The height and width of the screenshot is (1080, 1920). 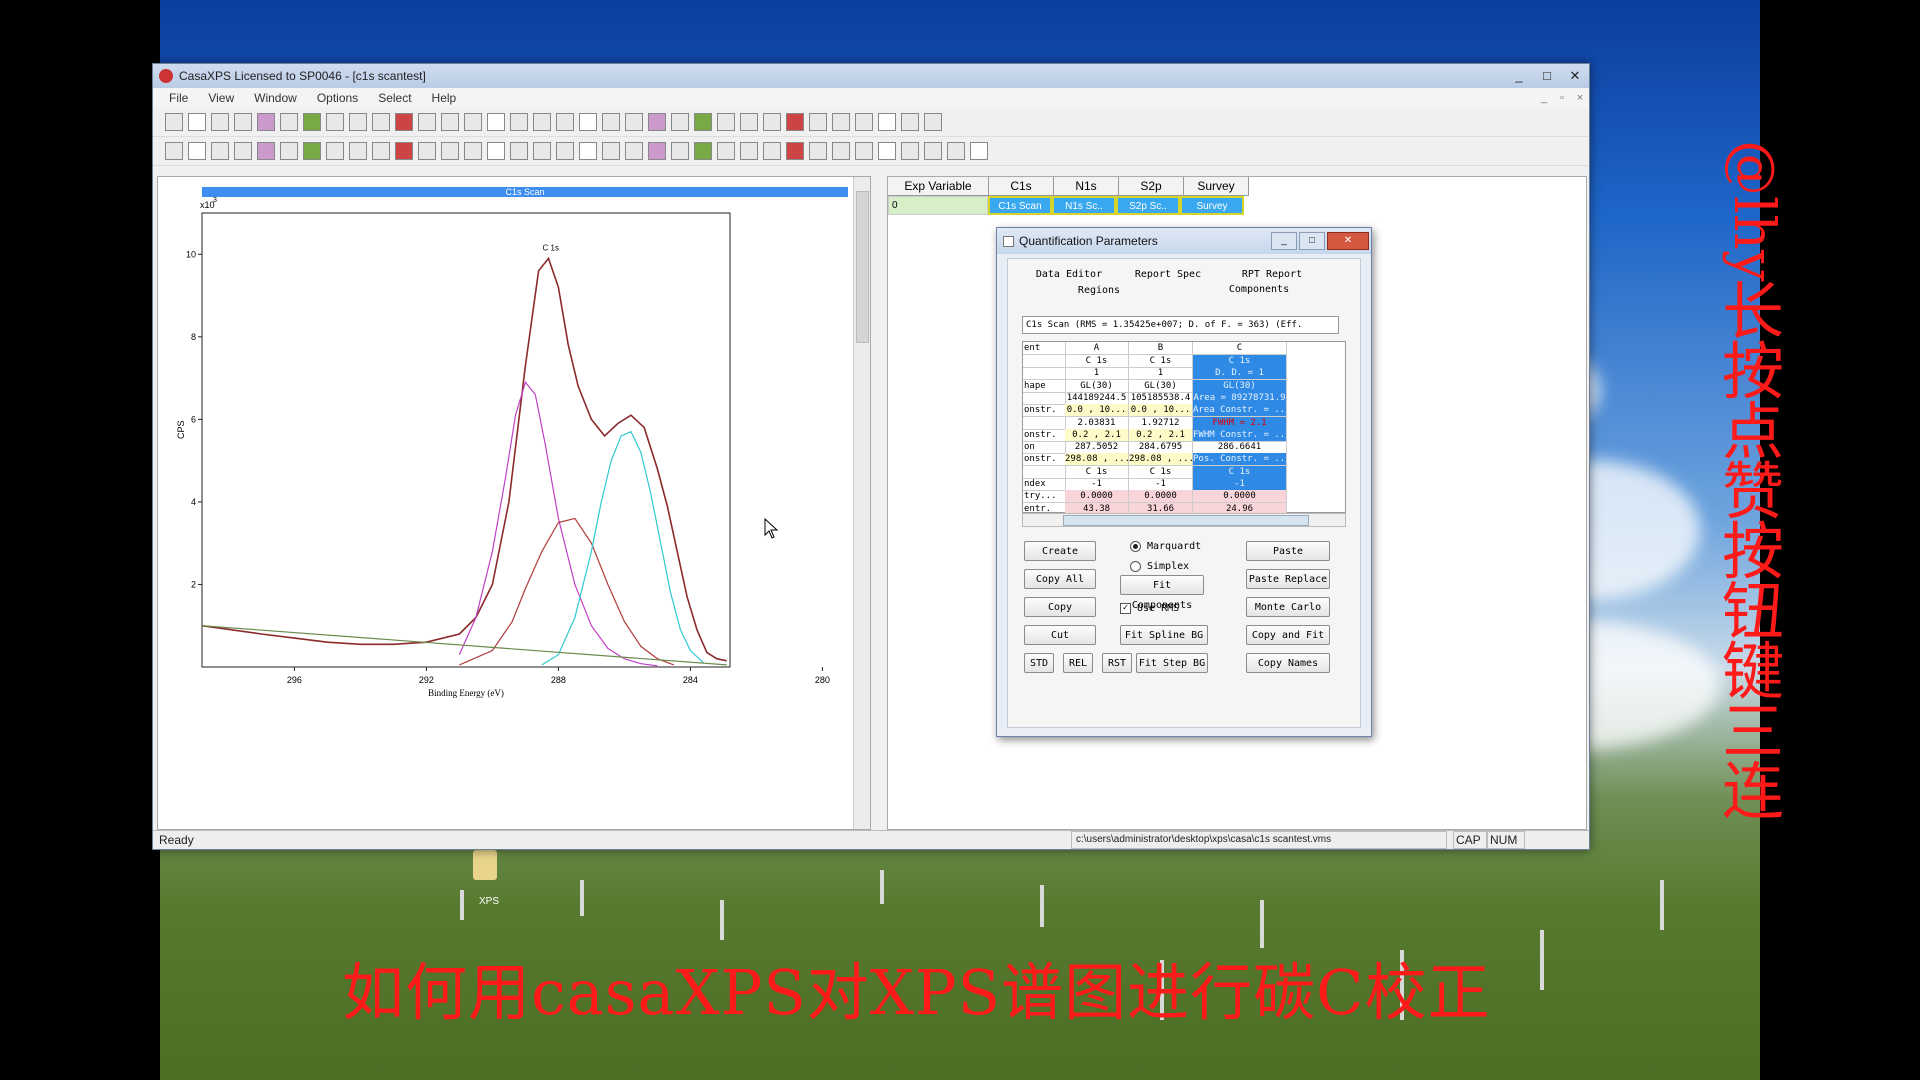 I want to click on tab-data-editor: Data Editor, so click(x=1069, y=274).